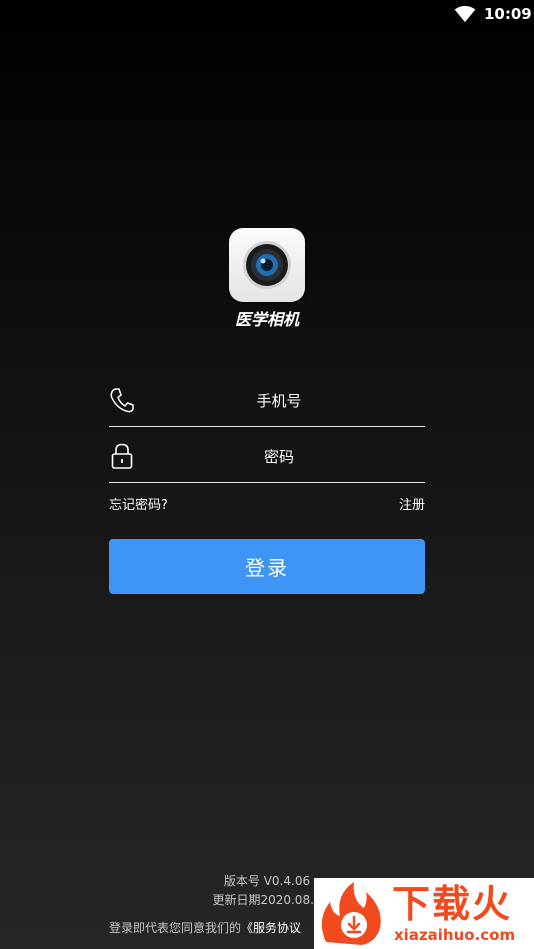  What do you see at coordinates (465, 14) in the screenshot?
I see `wifi-icon` at bounding box center [465, 14].